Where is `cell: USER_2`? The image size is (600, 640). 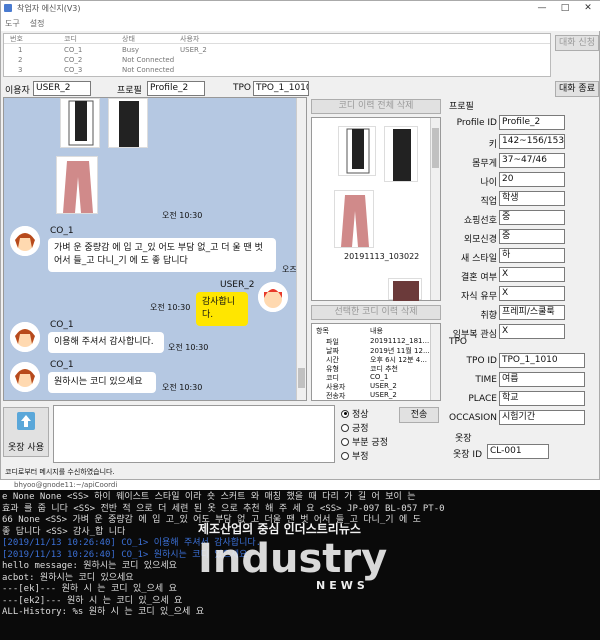 cell: USER_2 is located at coordinates (193, 50).